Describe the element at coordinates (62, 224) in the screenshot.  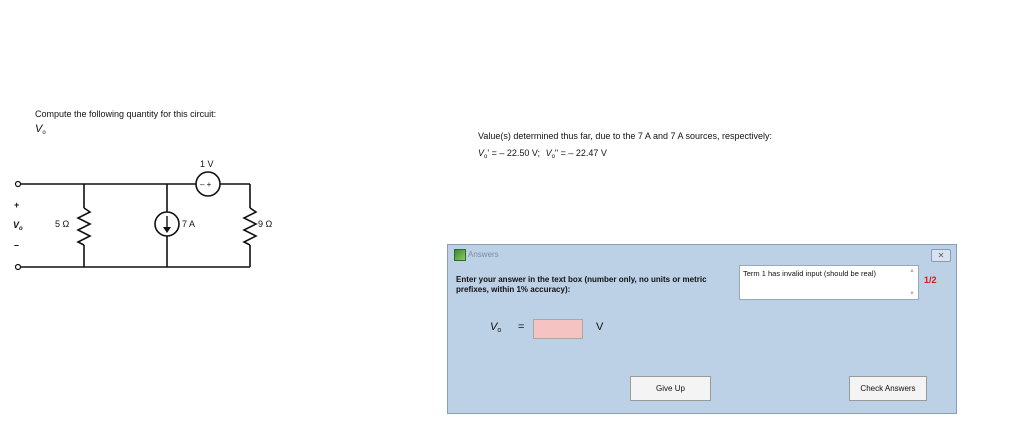
I see `left-resistor-label: 5 Ω` at that location.